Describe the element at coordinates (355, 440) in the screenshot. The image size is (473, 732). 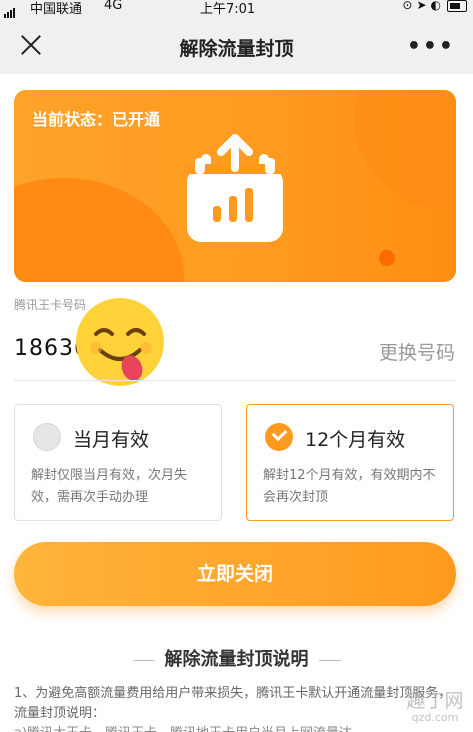
I see `option-name: 12个月有效` at that location.